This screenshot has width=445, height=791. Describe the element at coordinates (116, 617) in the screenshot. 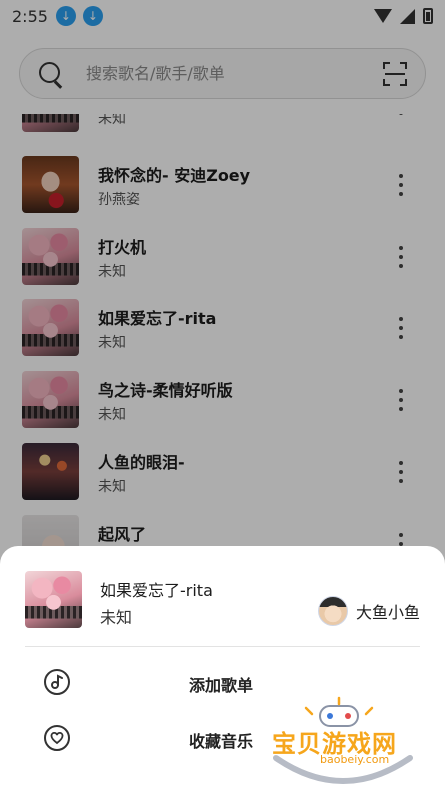

I see `sheet-song-artist: 未知` at that location.